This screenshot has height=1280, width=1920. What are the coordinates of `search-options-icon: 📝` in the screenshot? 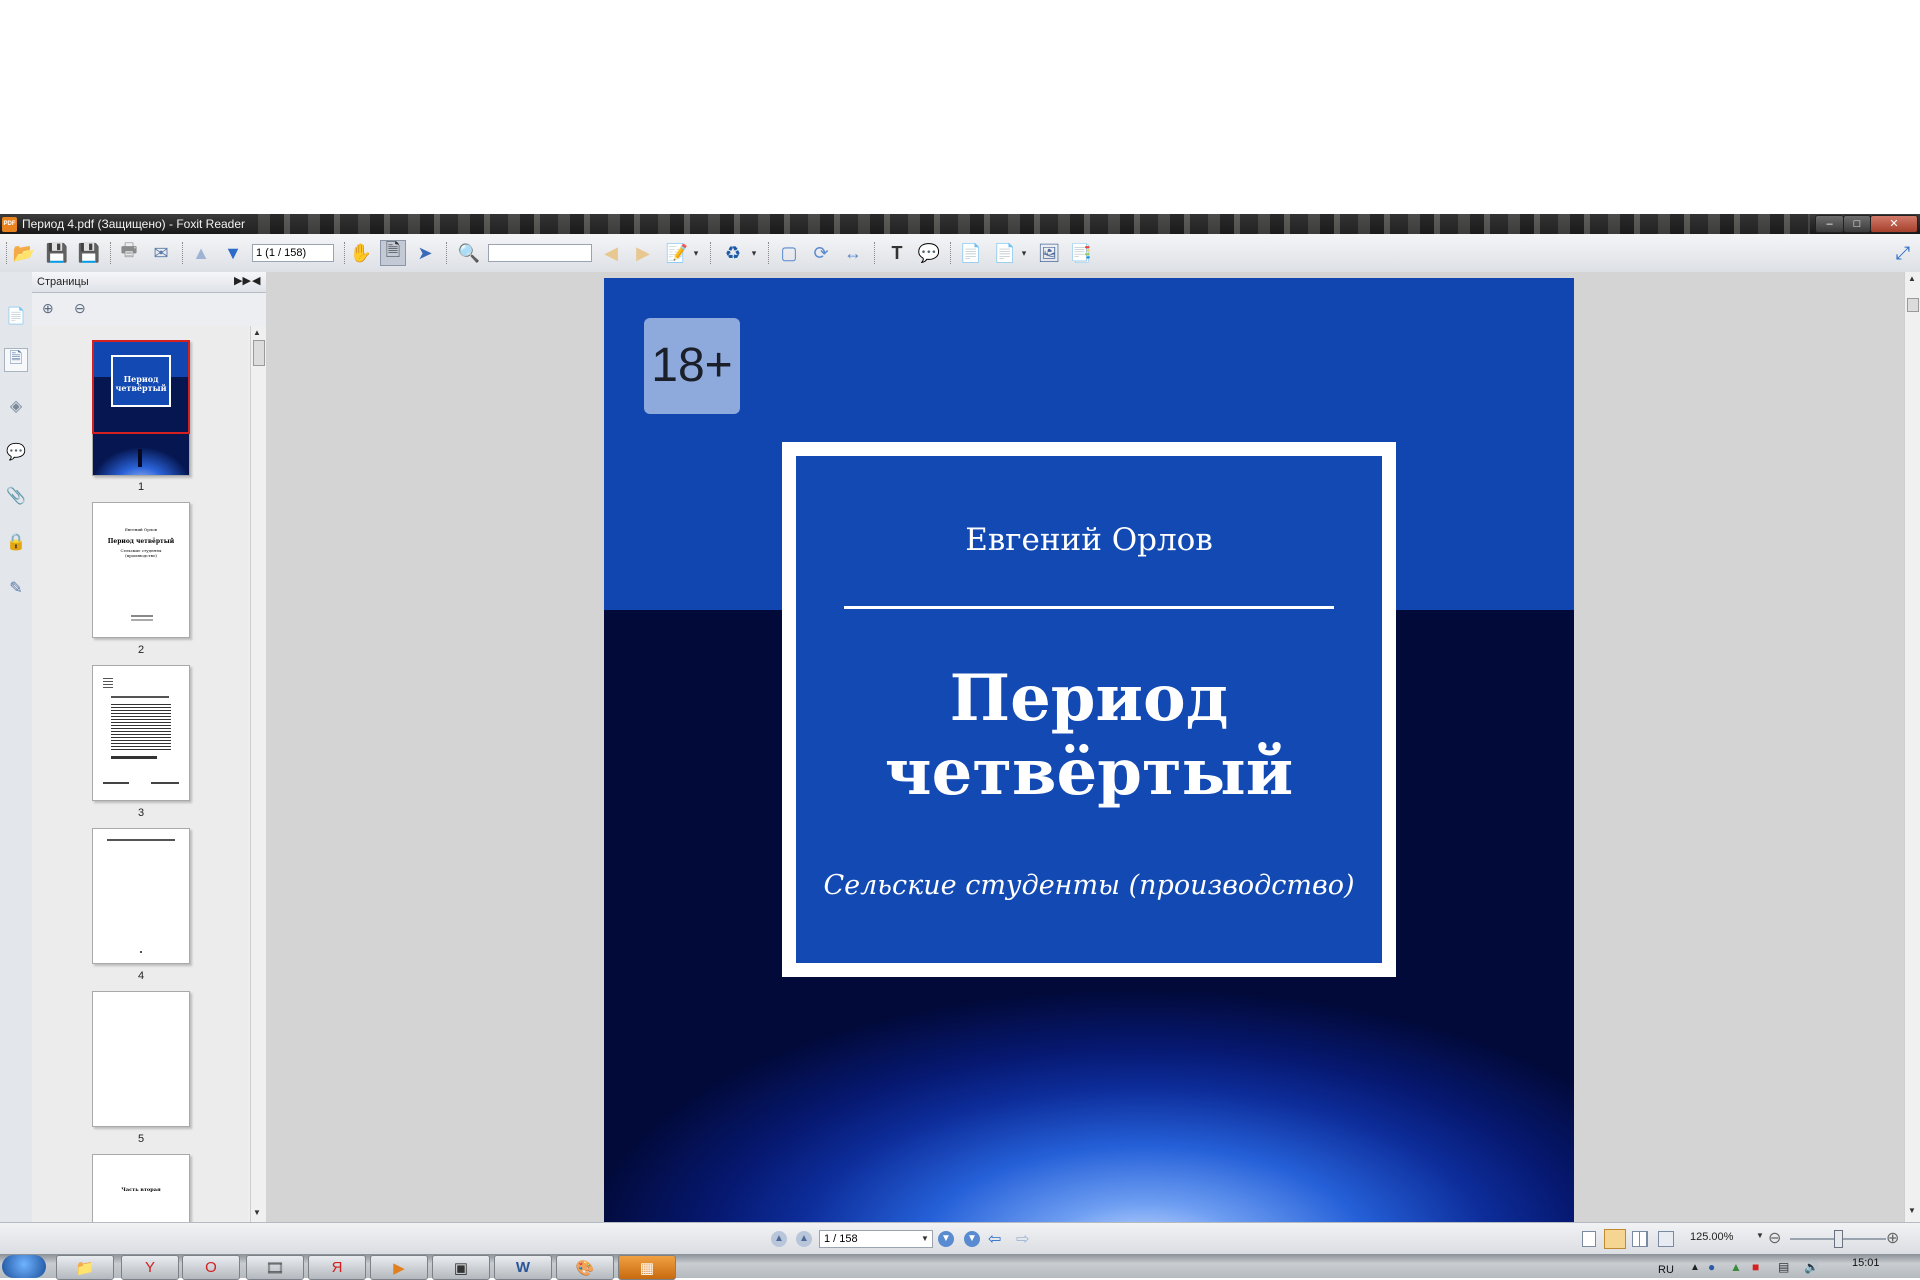 It's located at (677, 253).